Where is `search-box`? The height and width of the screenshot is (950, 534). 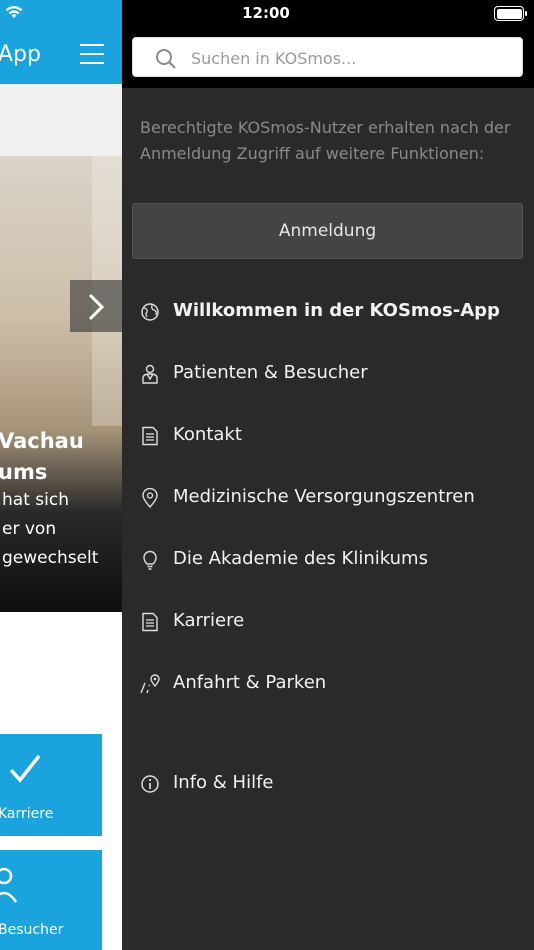
search-box is located at coordinates (327, 57).